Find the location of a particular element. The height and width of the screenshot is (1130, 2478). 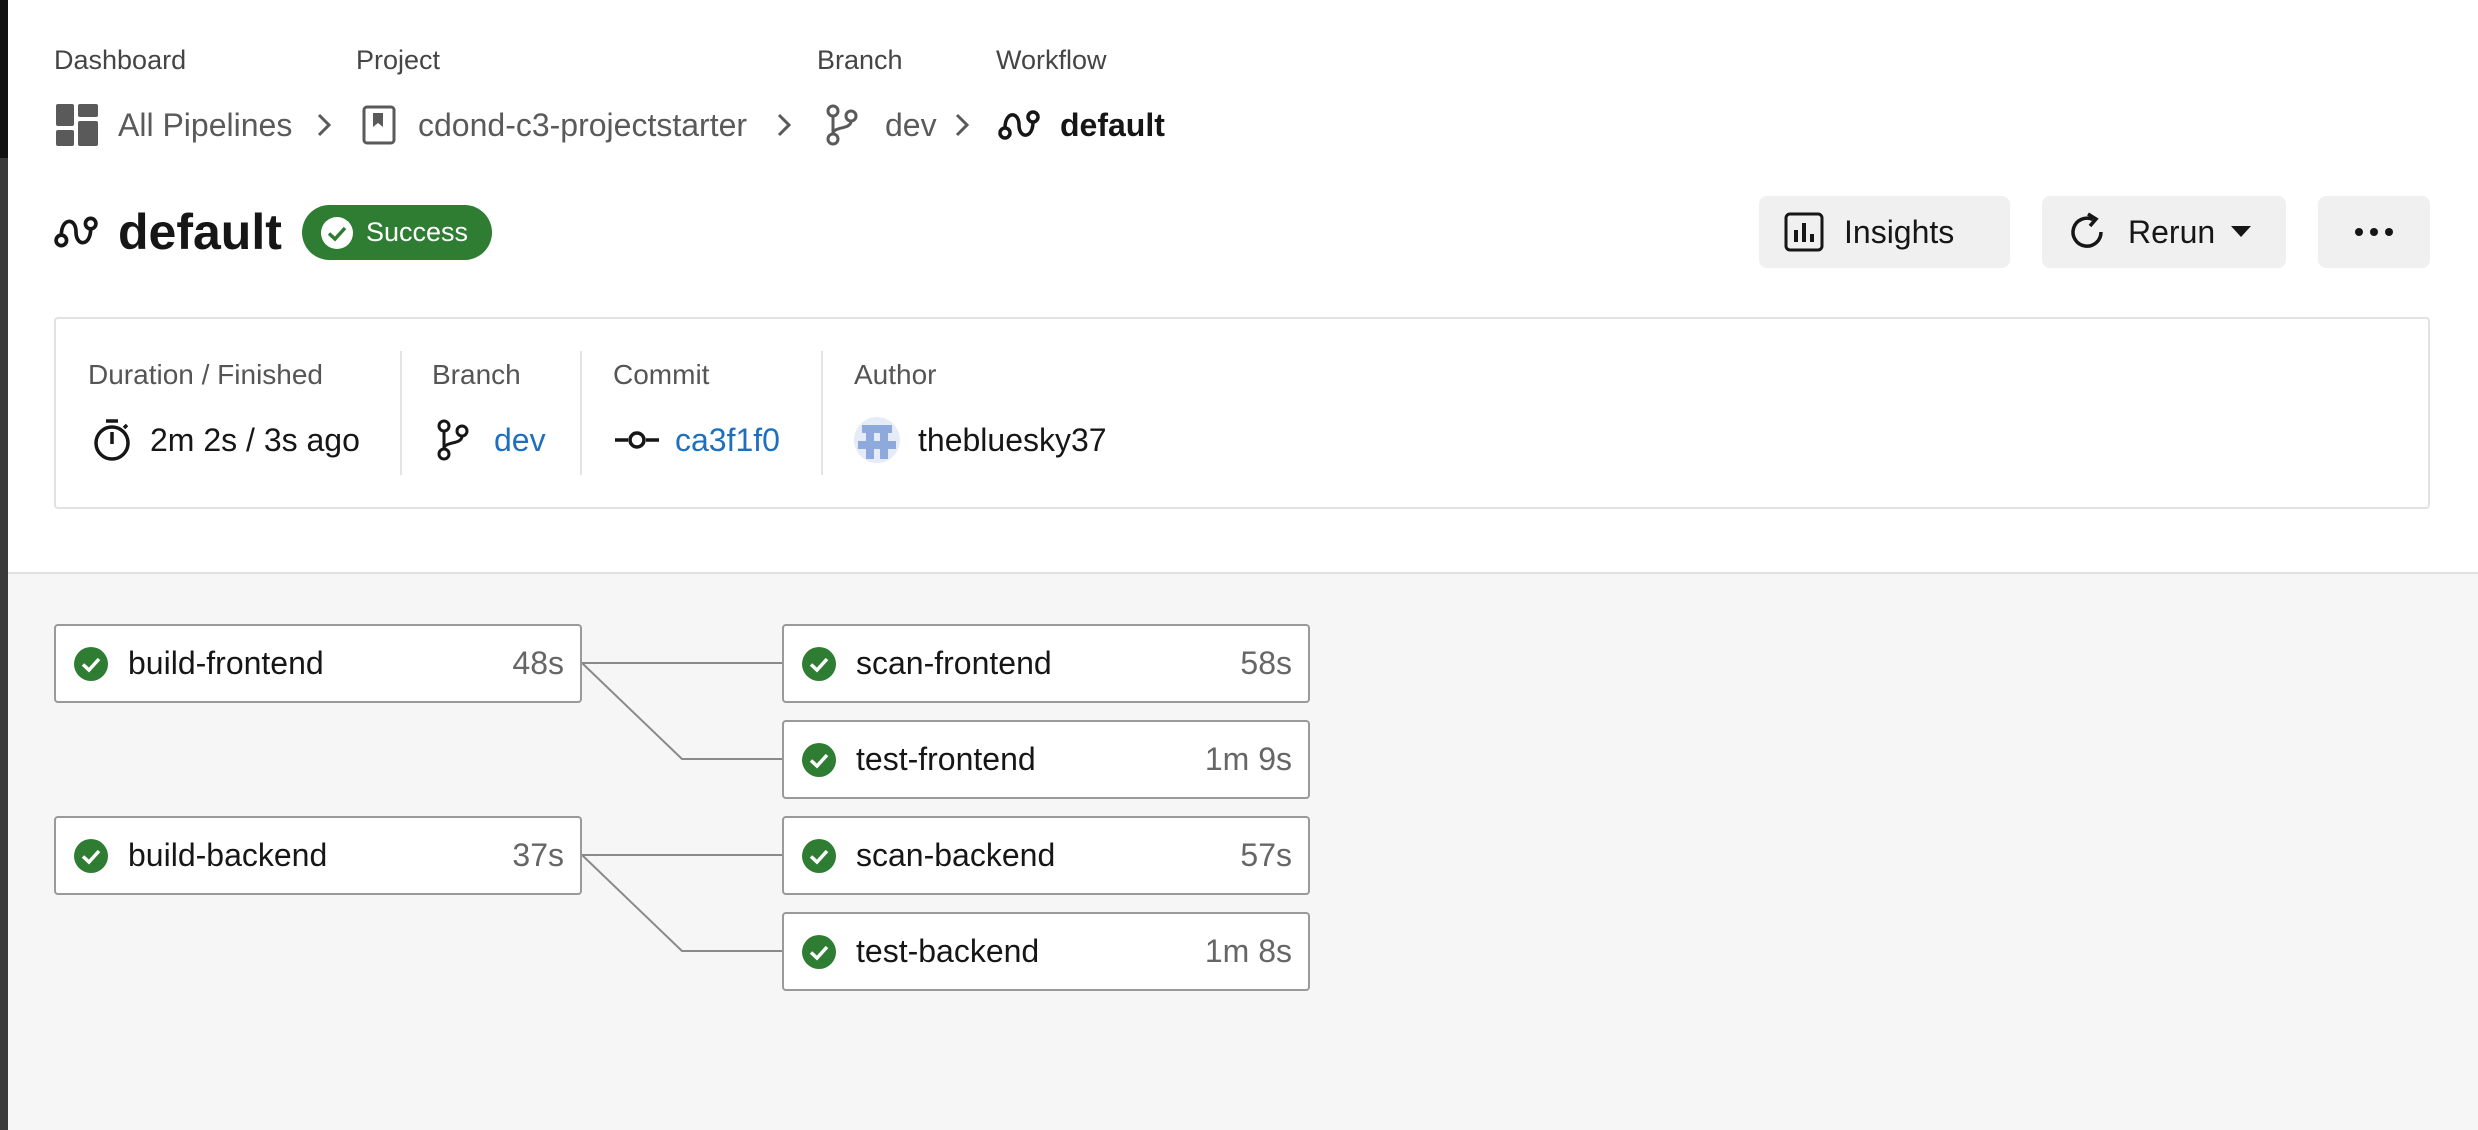

job-node: scan-backend 57s is located at coordinates (1046, 855).